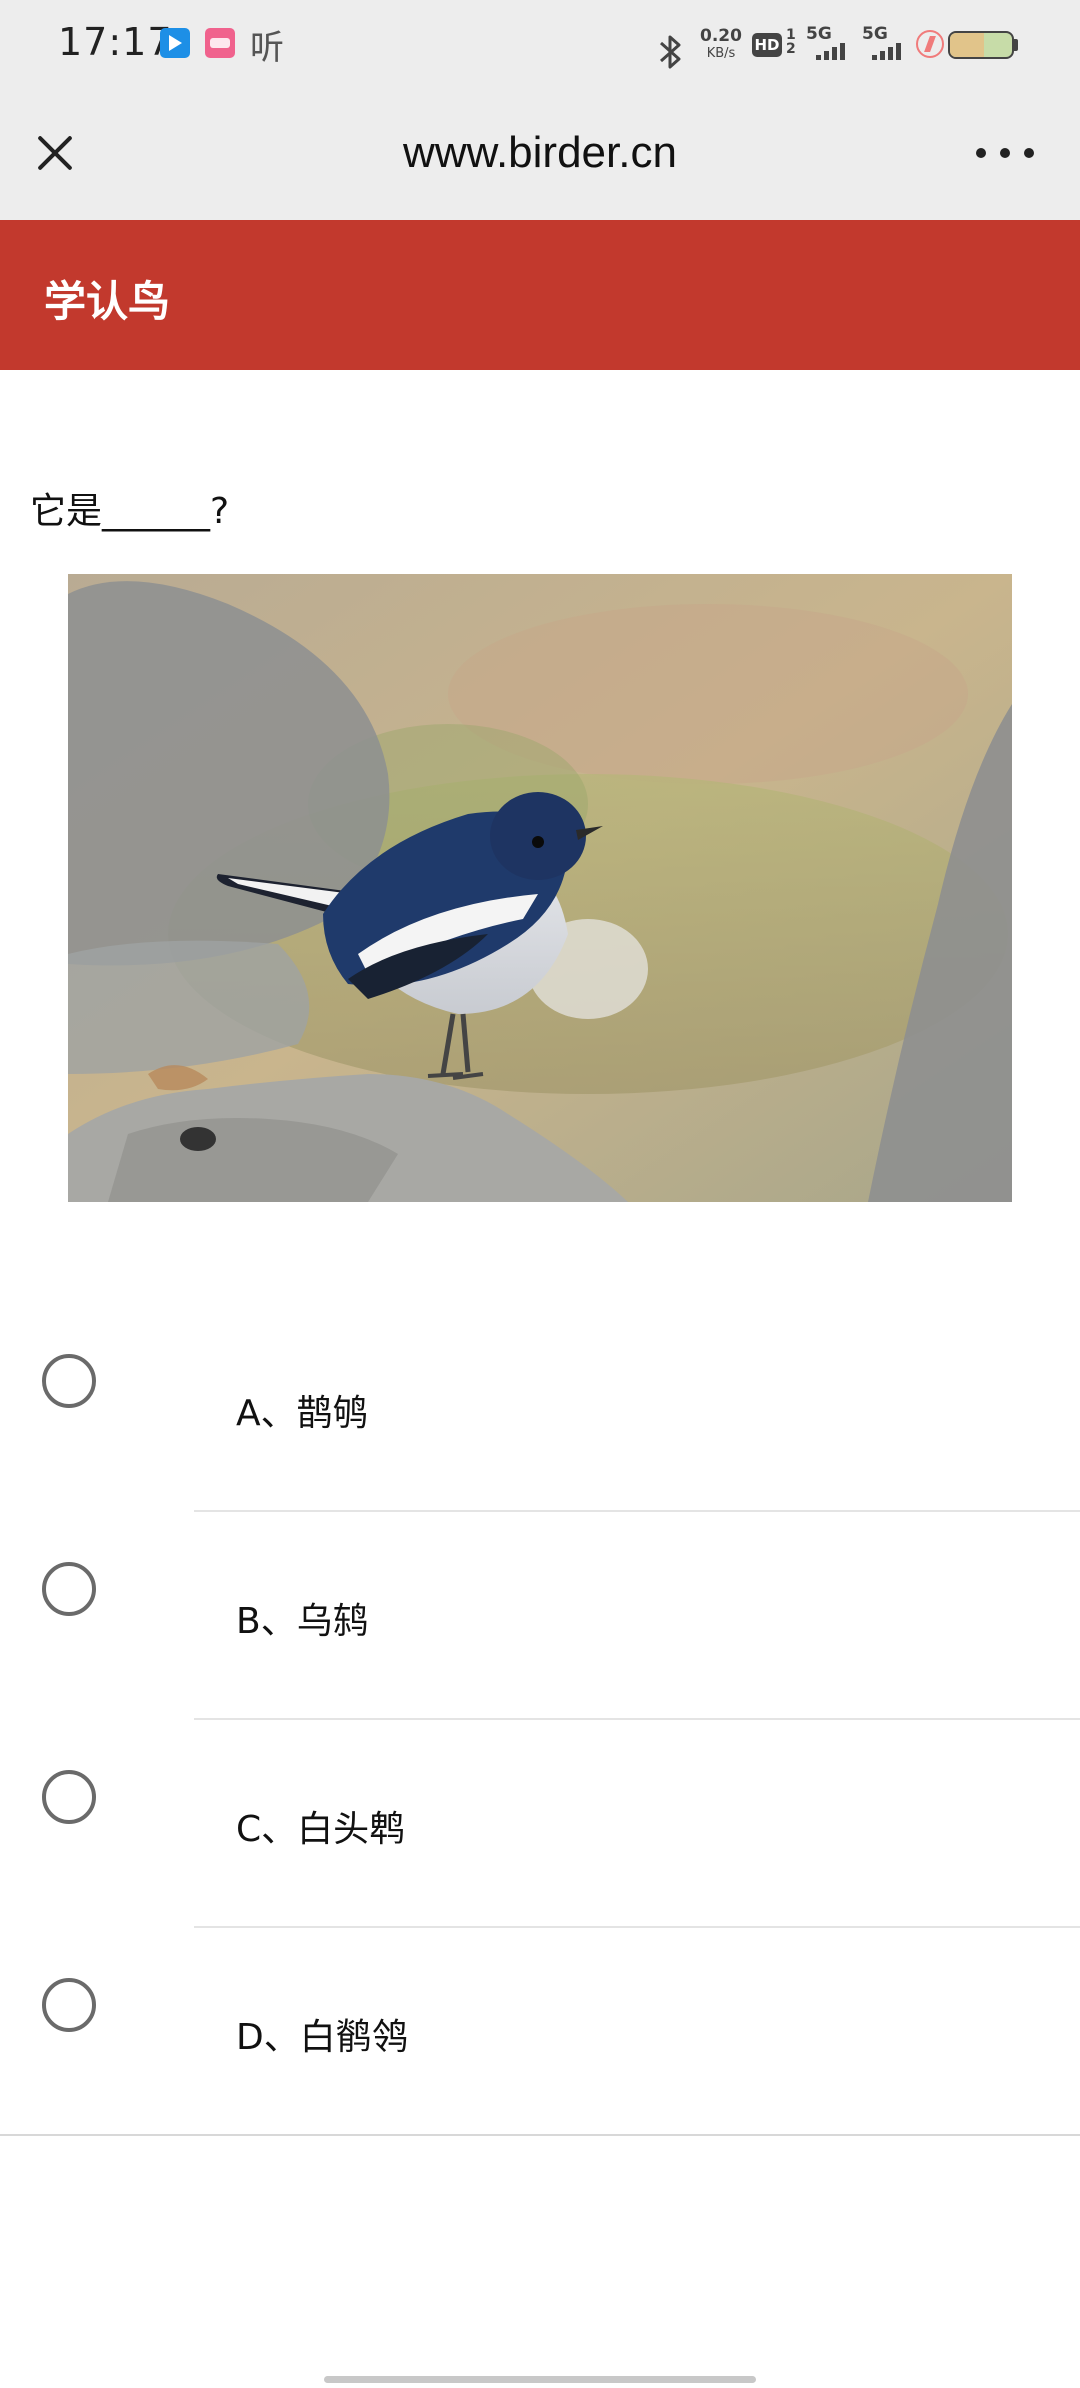 This screenshot has height=2388, width=1080. Describe the element at coordinates (107, 301) in the screenshot. I see `page-title: 学认鸟` at that location.